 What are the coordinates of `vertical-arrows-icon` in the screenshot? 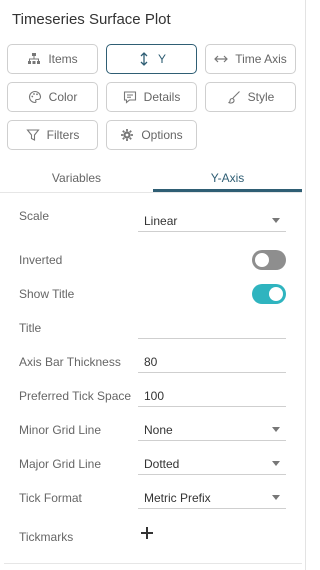 It's located at (144, 59).